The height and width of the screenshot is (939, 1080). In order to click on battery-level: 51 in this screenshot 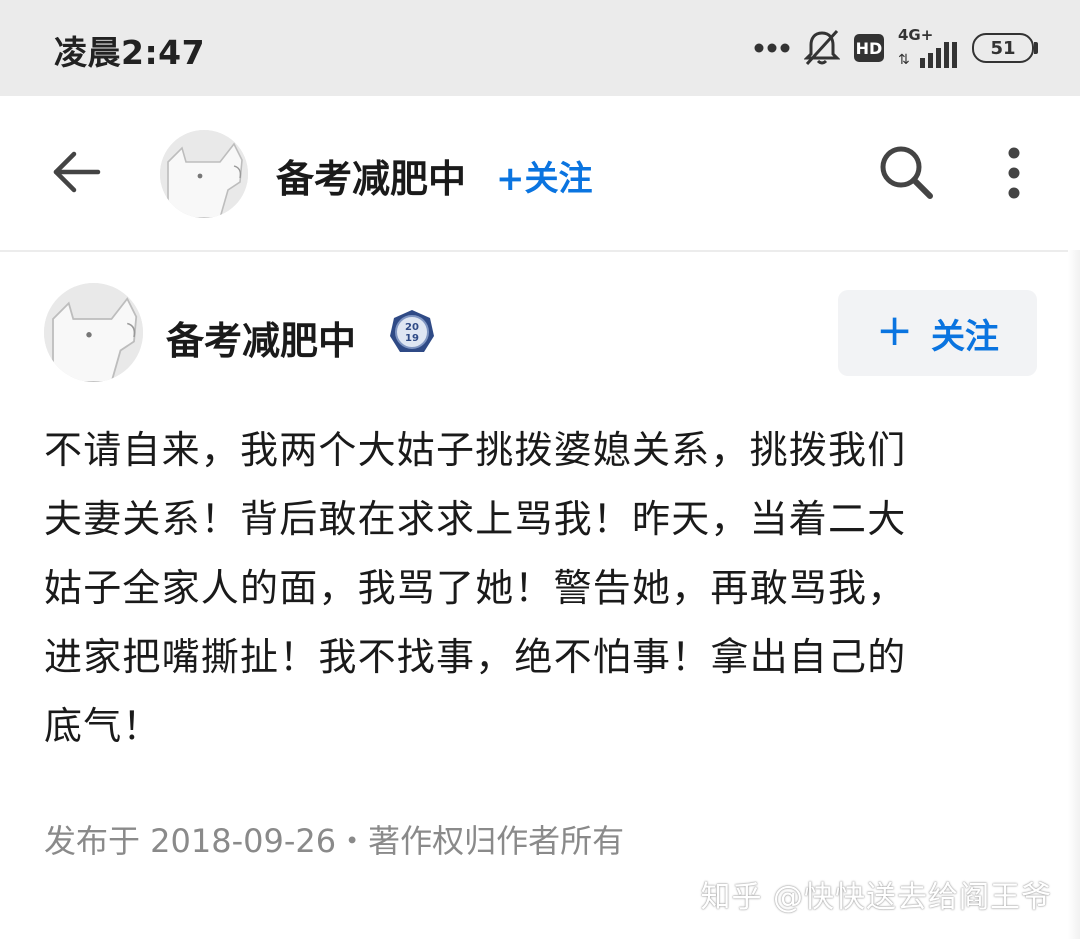, I will do `click(1003, 48)`.